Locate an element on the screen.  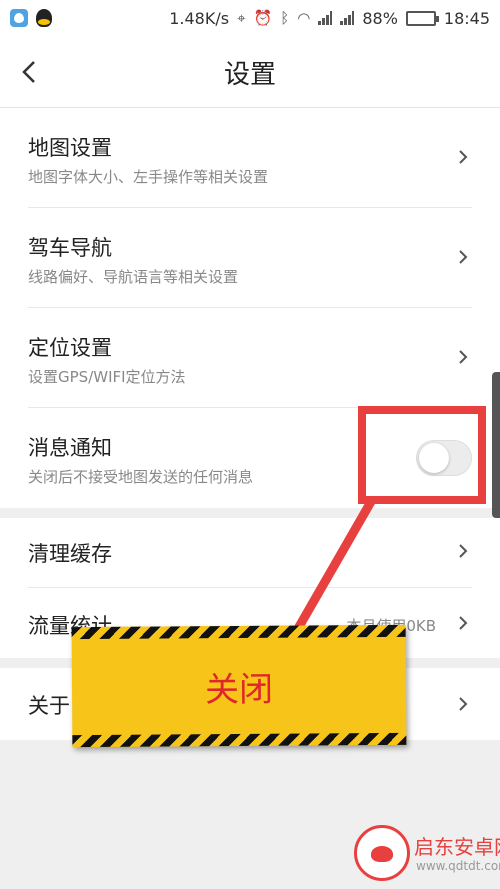
row-subtitle: 地图字体大小、左手操作等相关设置 is located at coordinates (148, 177).